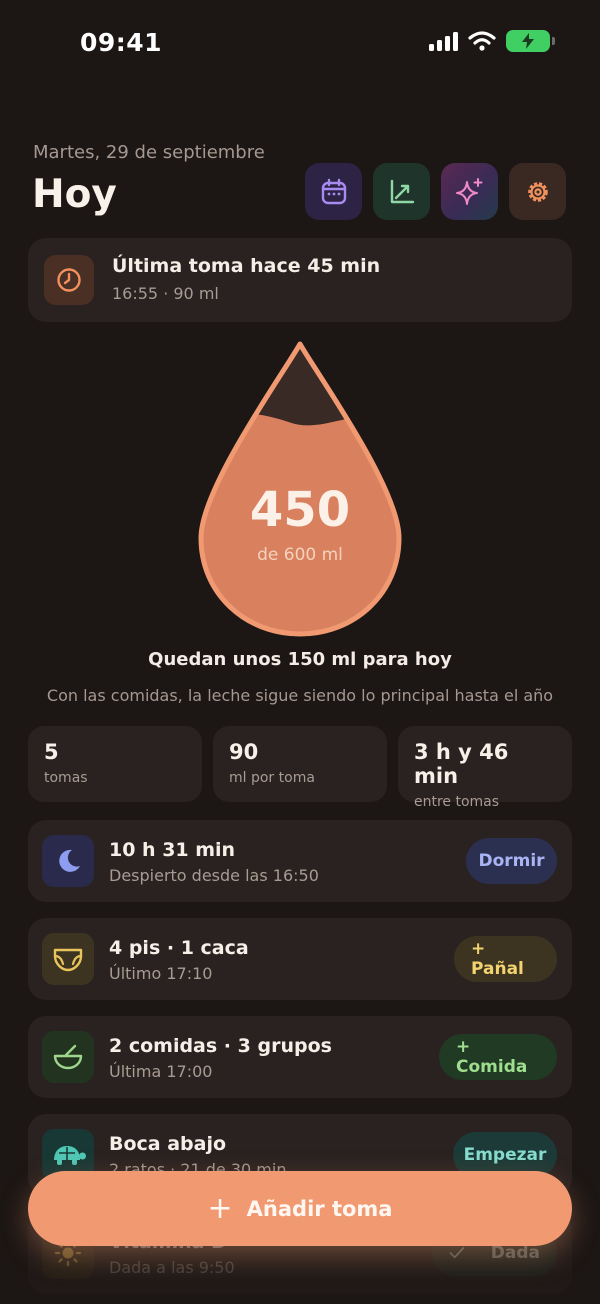 This screenshot has width=600, height=1304. What do you see at coordinates (300, 555) in the screenshot?
I see `intake-goal: de 600 ml` at bounding box center [300, 555].